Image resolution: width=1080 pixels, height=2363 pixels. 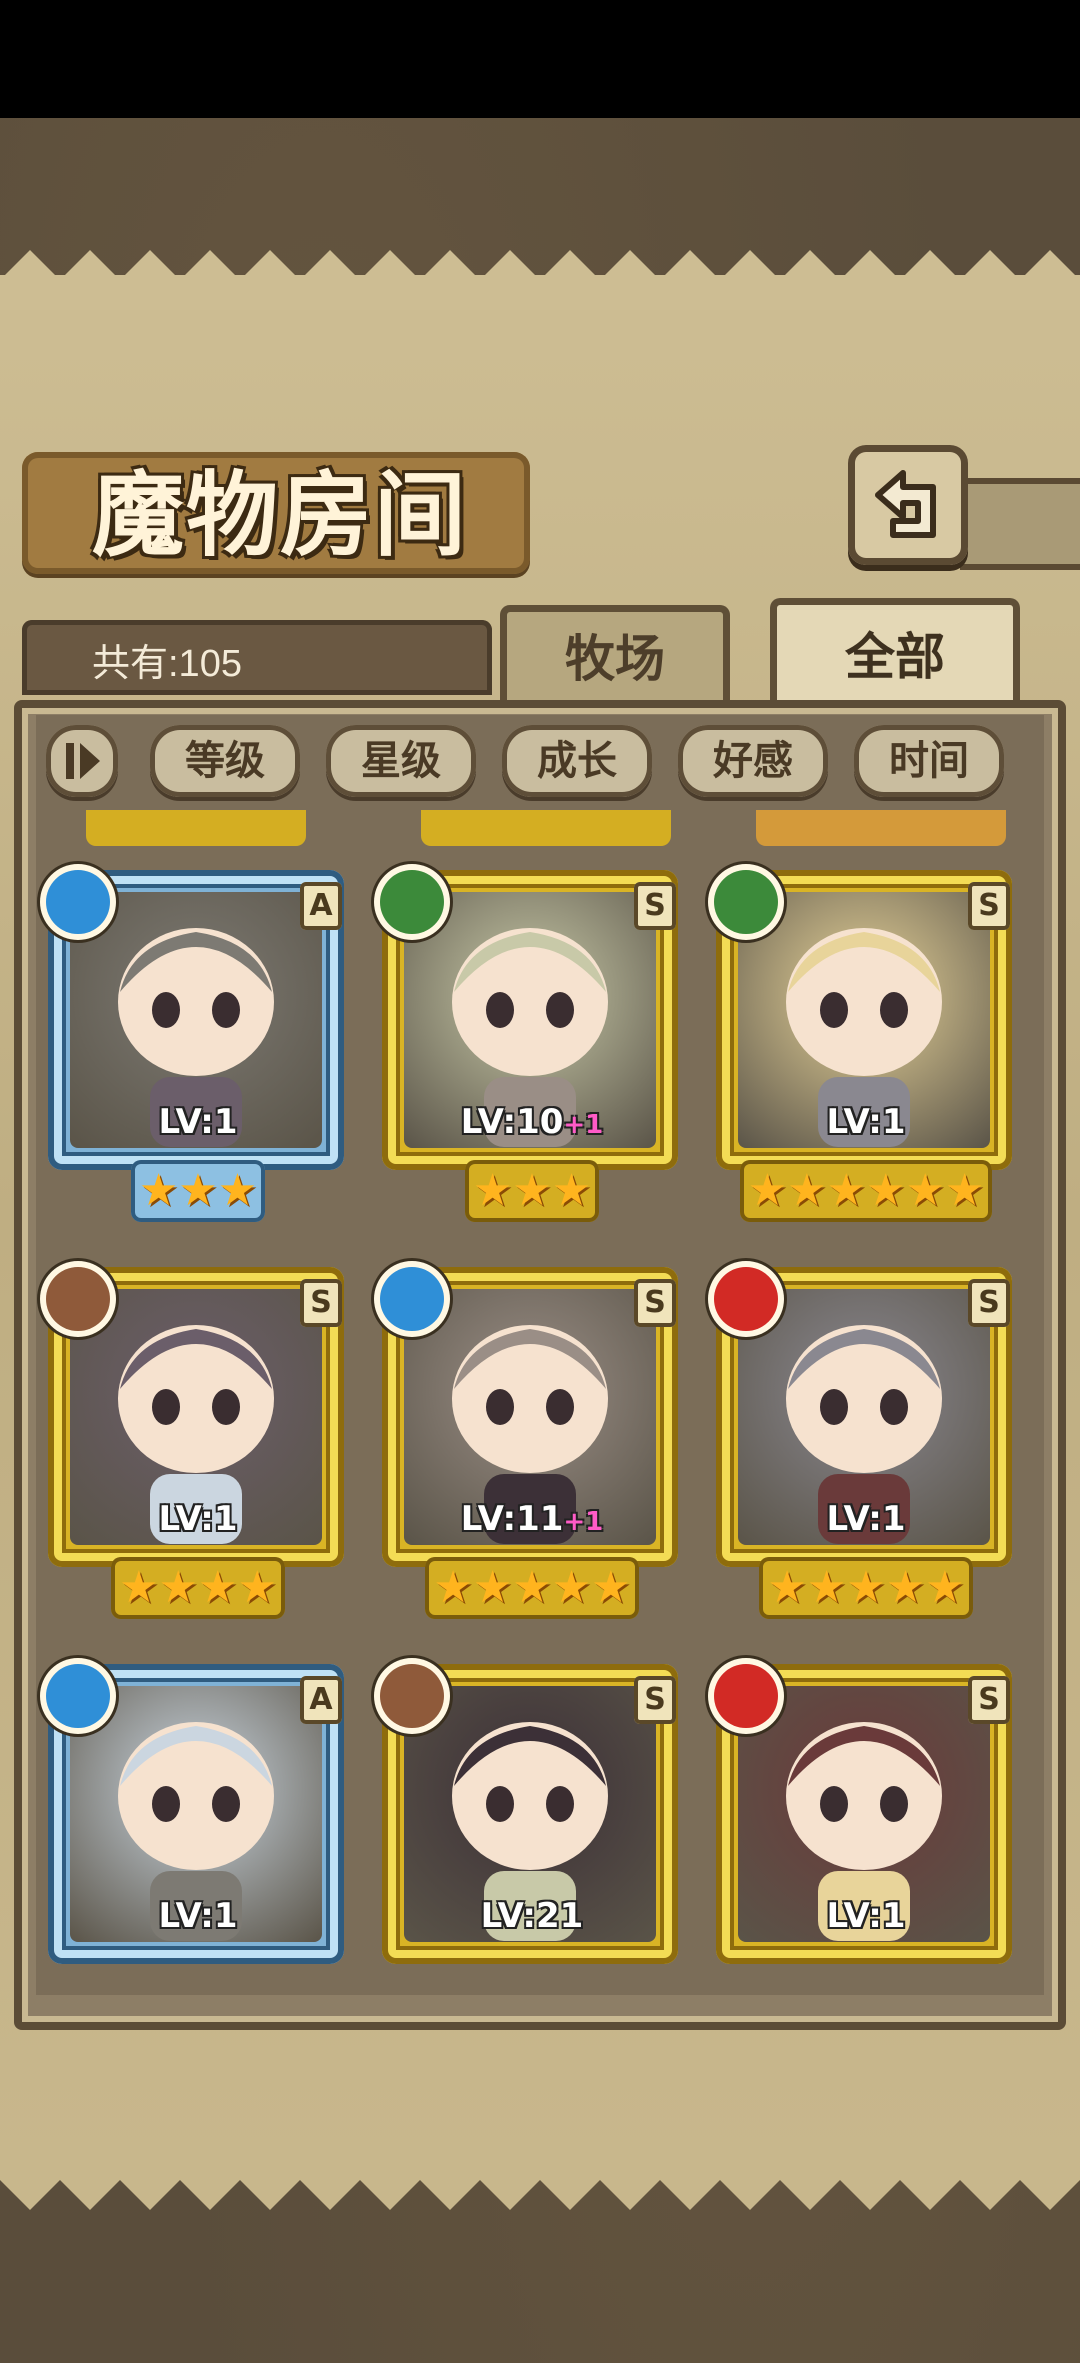 What do you see at coordinates (198, 1050) in the screenshot?
I see `monster-card: A LV:1 ★★★` at bounding box center [198, 1050].